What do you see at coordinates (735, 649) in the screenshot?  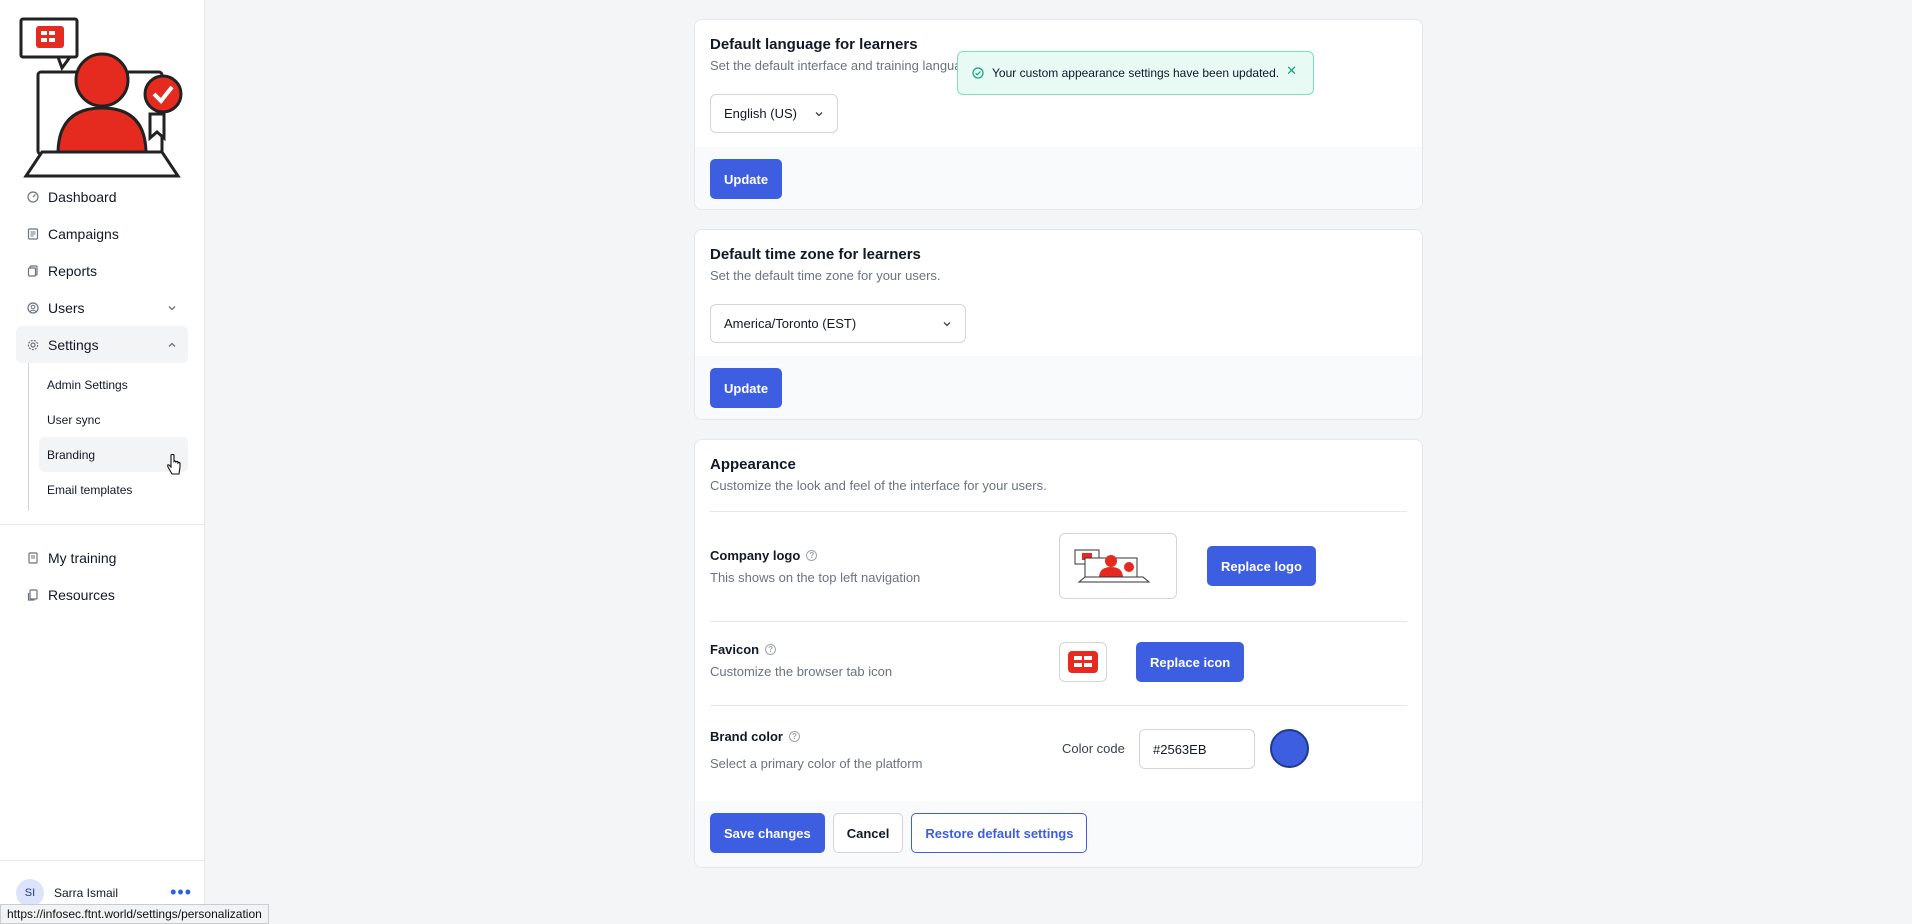 I see `favicon-label: Favicon` at bounding box center [735, 649].